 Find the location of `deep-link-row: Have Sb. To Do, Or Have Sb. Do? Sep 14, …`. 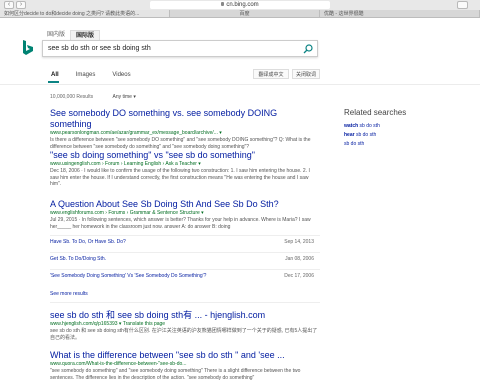

deep-link-row: Have Sb. To Do, Or Have Sb. Do? Sep 14, … is located at coordinates (185, 241).